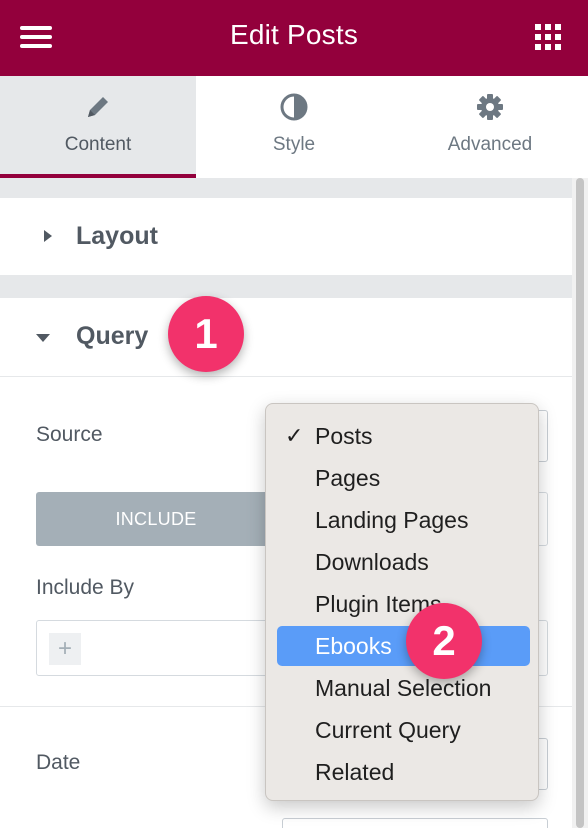  What do you see at coordinates (403, 646) in the screenshot?
I see `menu-option-ebooks: Ebooks` at bounding box center [403, 646].